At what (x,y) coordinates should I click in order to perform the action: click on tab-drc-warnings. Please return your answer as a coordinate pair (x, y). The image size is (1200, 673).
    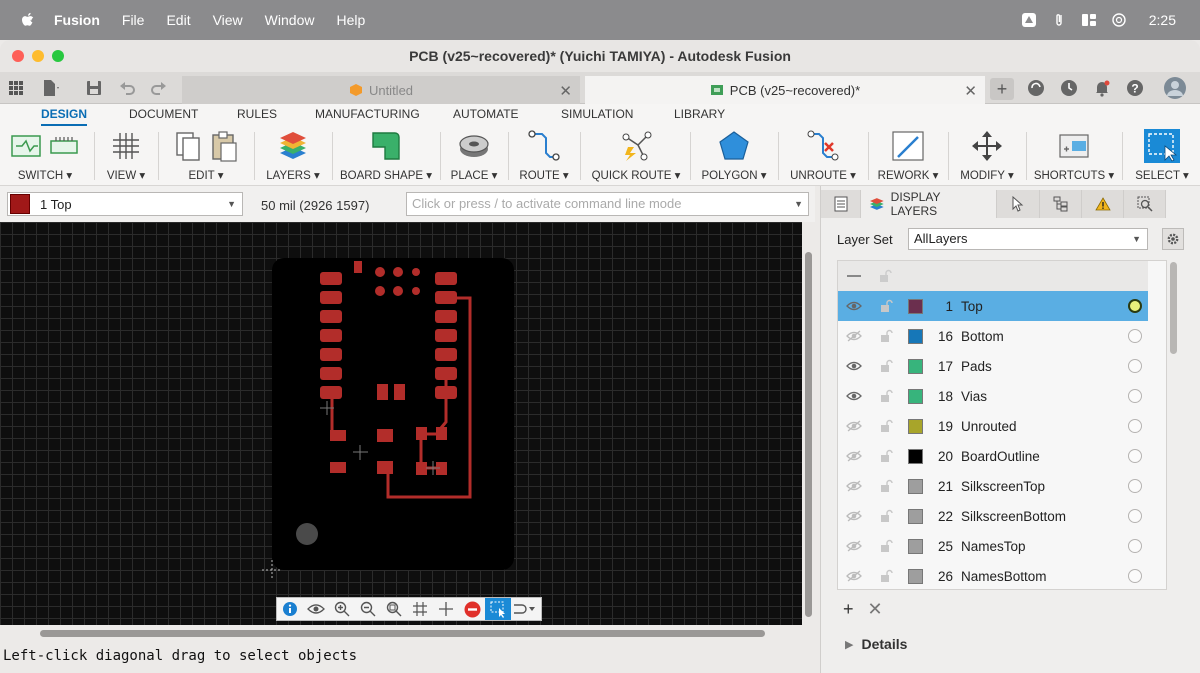
    Looking at the image, I should click on (1103, 204).